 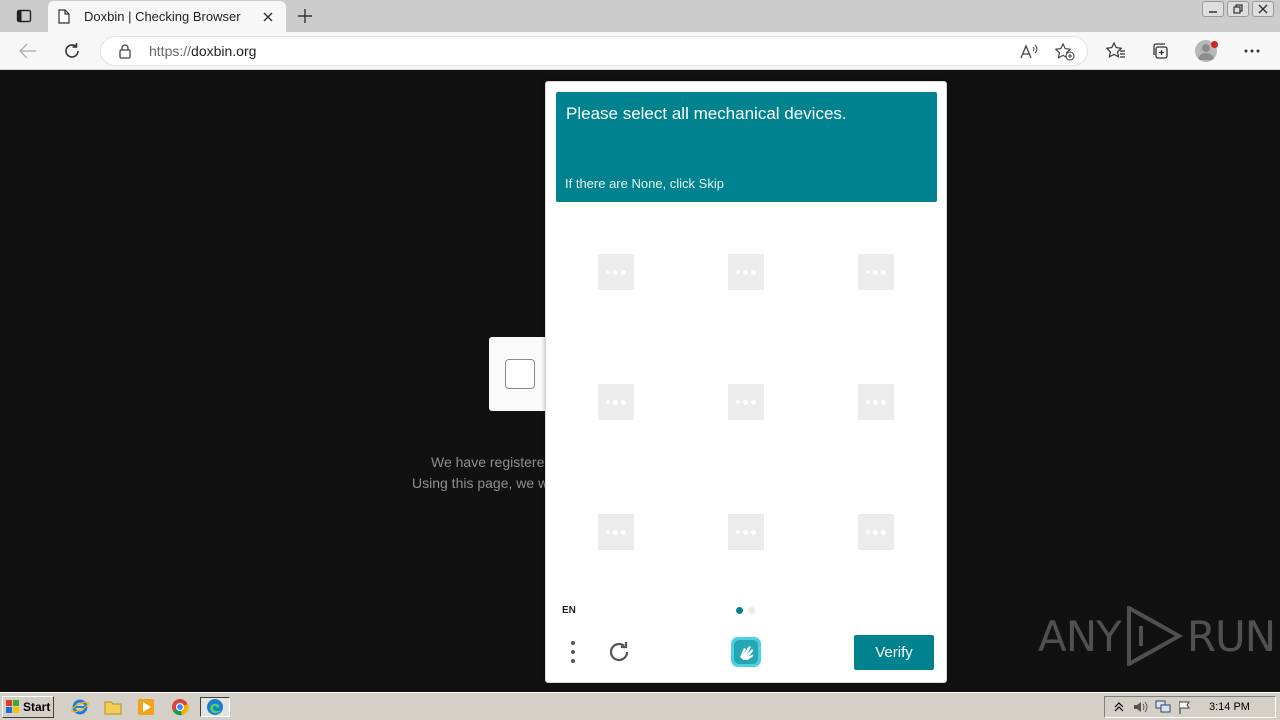 I want to click on page-icon, so click(x=65, y=17).